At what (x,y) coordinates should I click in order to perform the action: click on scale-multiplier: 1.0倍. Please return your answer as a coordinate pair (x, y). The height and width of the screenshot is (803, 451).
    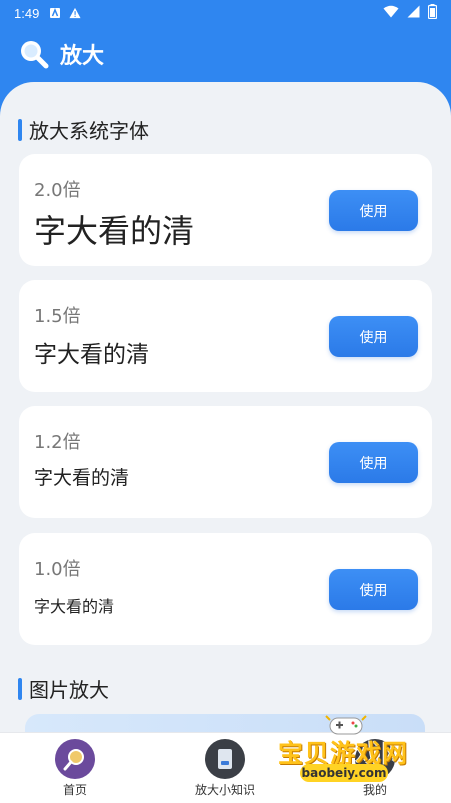
    Looking at the image, I should click on (57, 569).